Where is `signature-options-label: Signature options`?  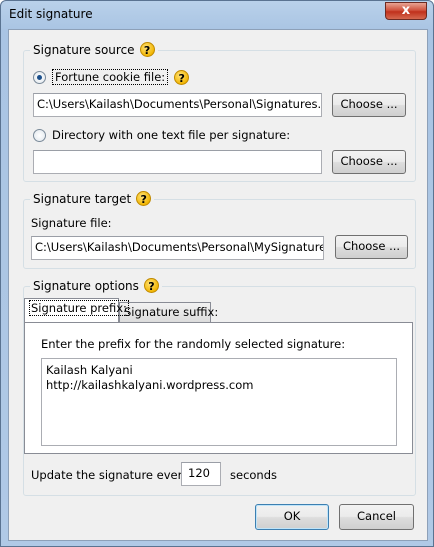 signature-options-label: Signature options is located at coordinates (86, 285).